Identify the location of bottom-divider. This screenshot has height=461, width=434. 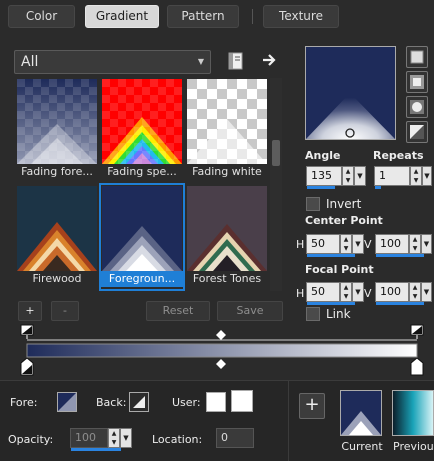
(288, 420).